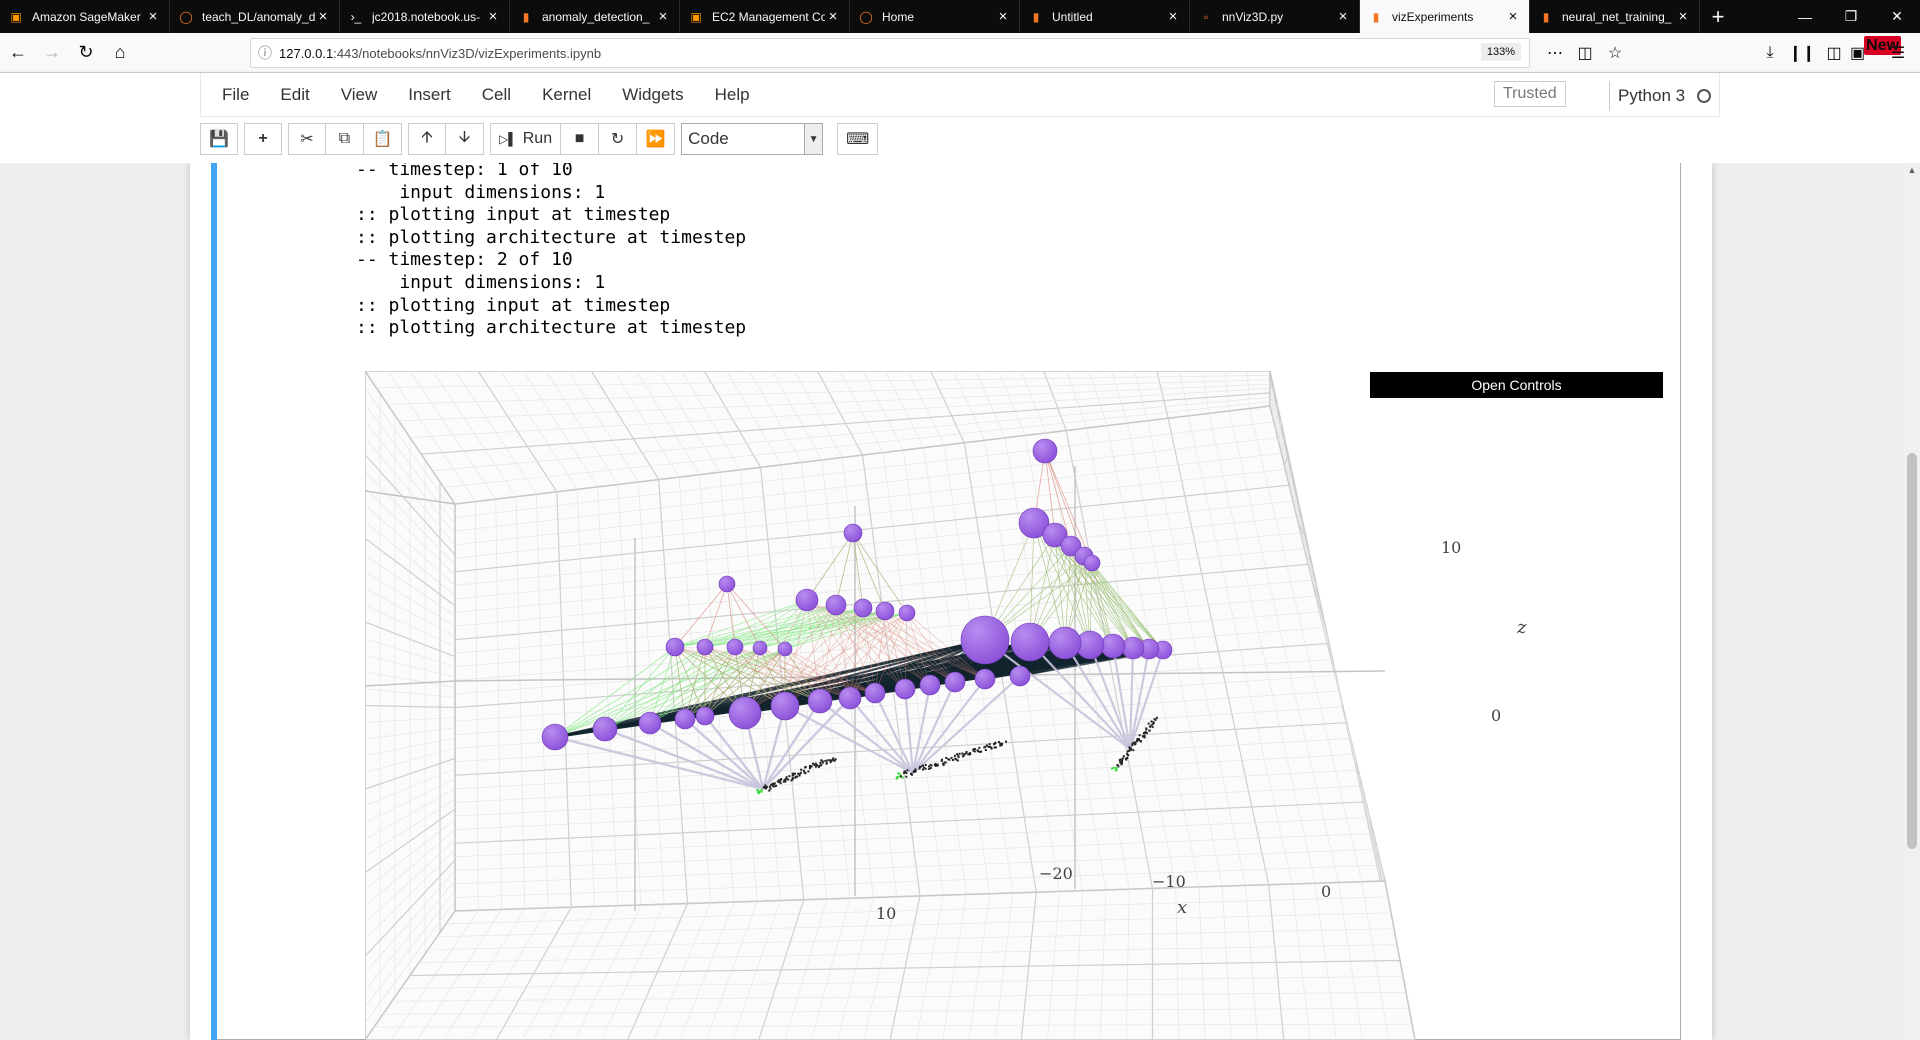 This screenshot has width=1920, height=1040. What do you see at coordinates (18, 53) in the screenshot?
I see `back-icon: ←` at bounding box center [18, 53].